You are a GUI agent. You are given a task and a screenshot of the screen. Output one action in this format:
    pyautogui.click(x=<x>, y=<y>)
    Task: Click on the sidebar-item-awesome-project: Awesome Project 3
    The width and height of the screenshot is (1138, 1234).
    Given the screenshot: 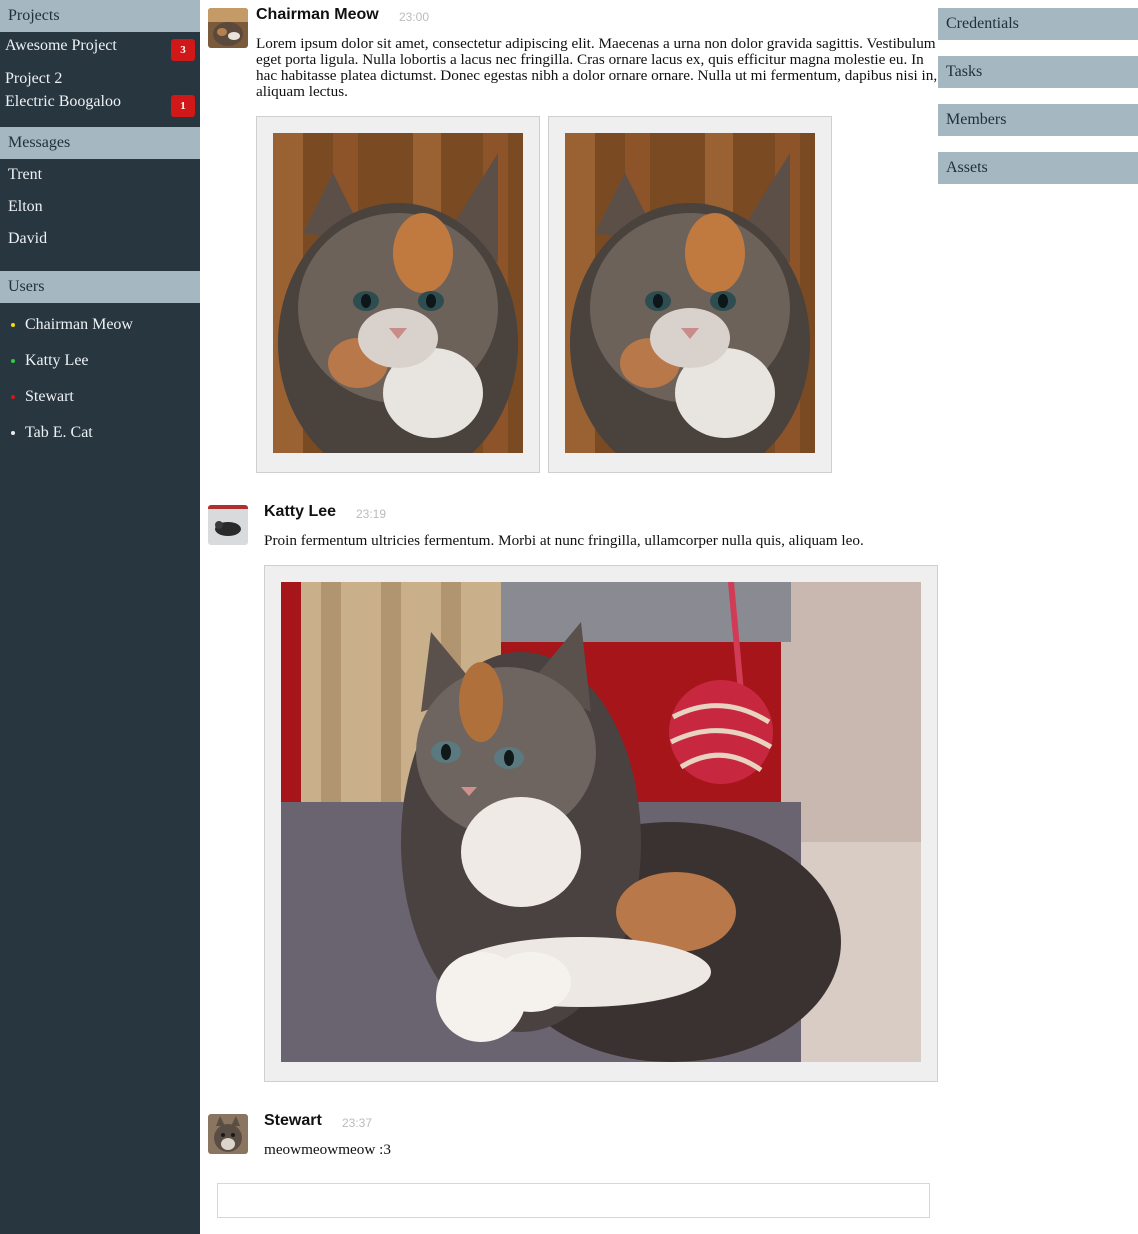 What is the action you would take?
    pyautogui.click(x=100, y=48)
    